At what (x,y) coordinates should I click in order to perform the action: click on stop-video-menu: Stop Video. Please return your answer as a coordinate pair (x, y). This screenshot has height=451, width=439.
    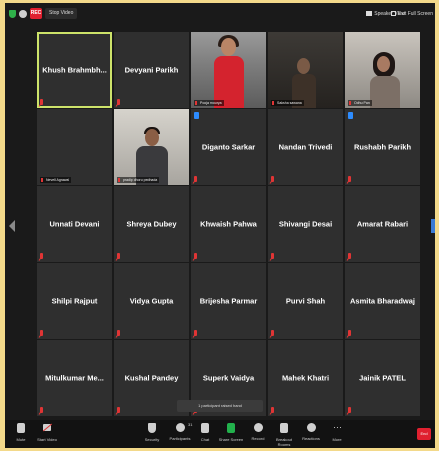
    Looking at the image, I should click on (61, 13).